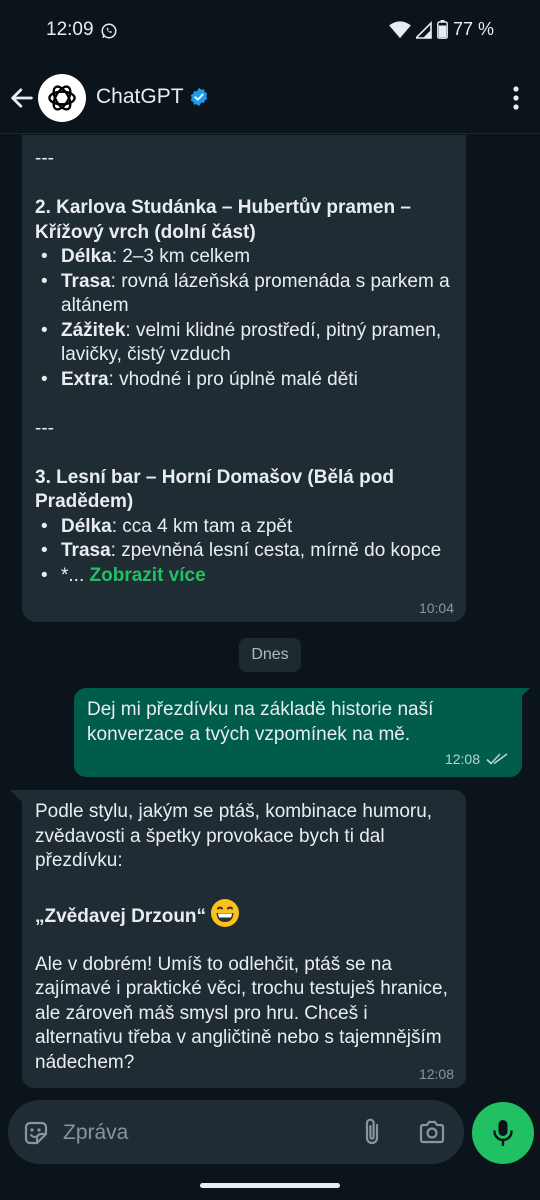 This screenshot has height=1200, width=540. I want to click on paperclip-icon, so click(373, 1132).